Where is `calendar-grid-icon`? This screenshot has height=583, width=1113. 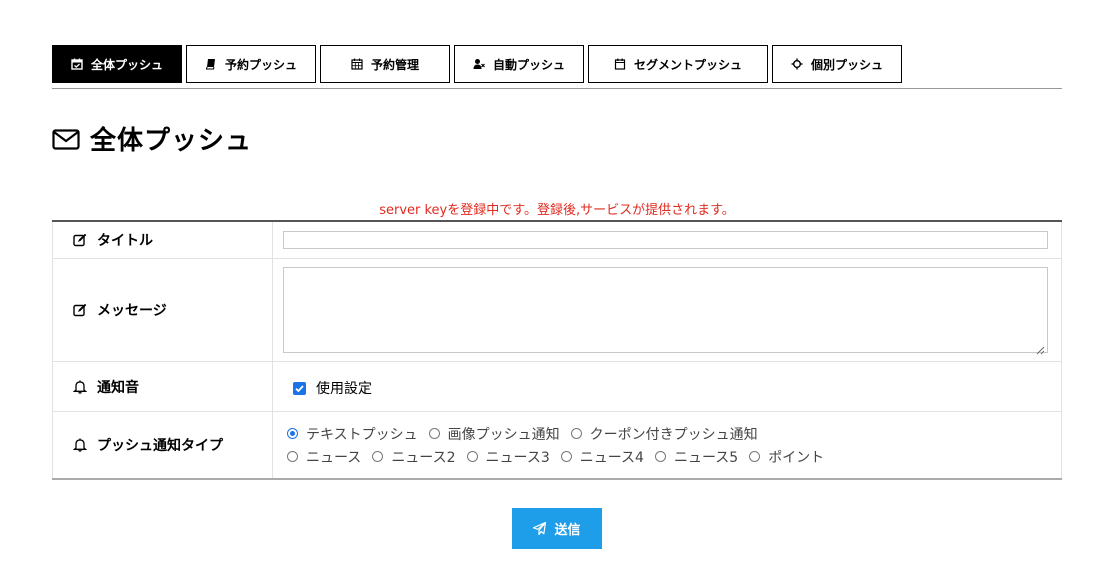 calendar-grid-icon is located at coordinates (357, 64).